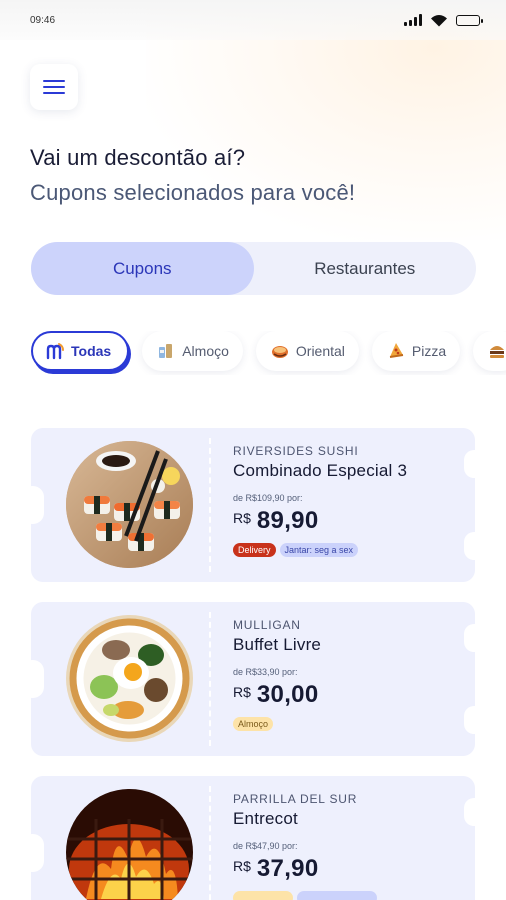  I want to click on page-subtitle: Cupons selecionados para você!, so click(193, 192).